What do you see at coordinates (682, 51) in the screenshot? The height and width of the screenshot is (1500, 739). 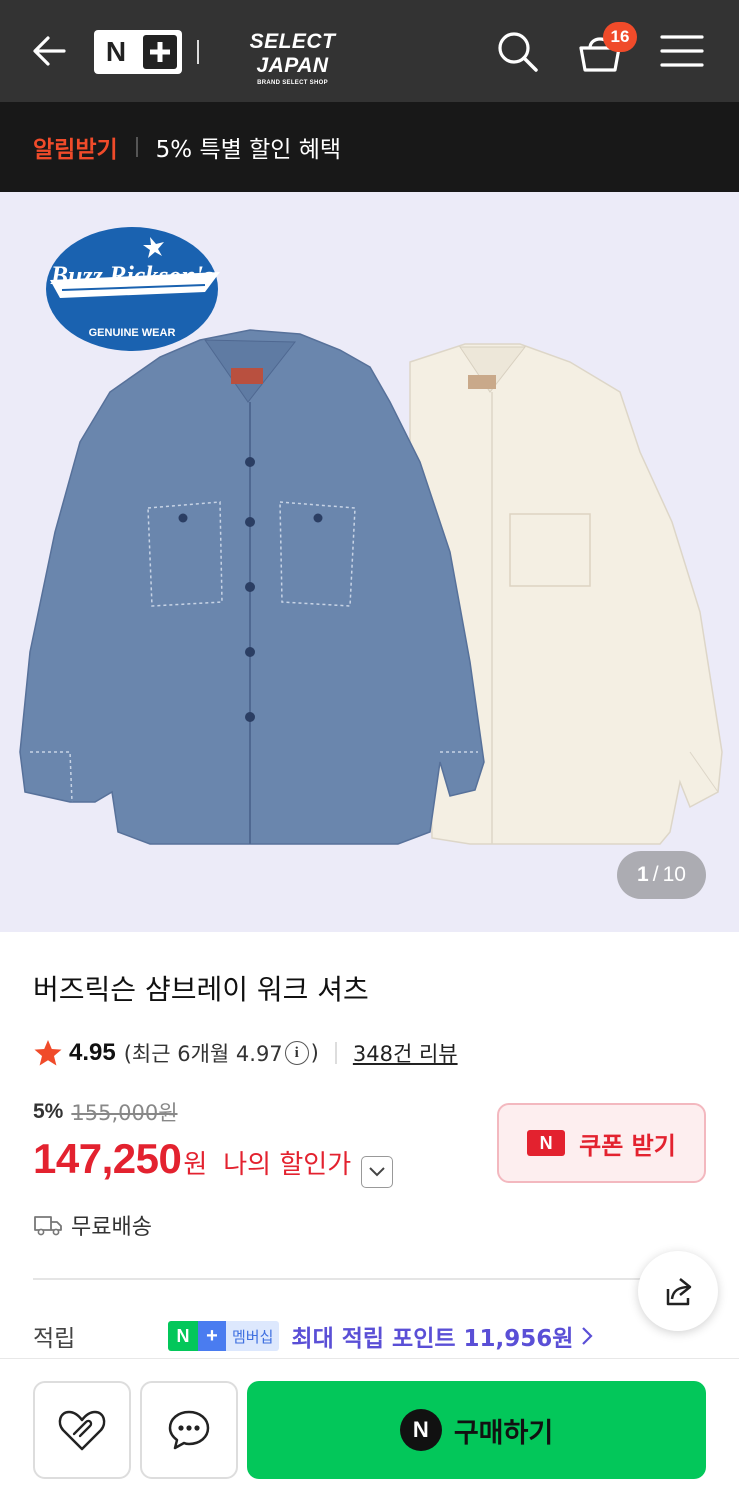 I see `menu-icon` at bounding box center [682, 51].